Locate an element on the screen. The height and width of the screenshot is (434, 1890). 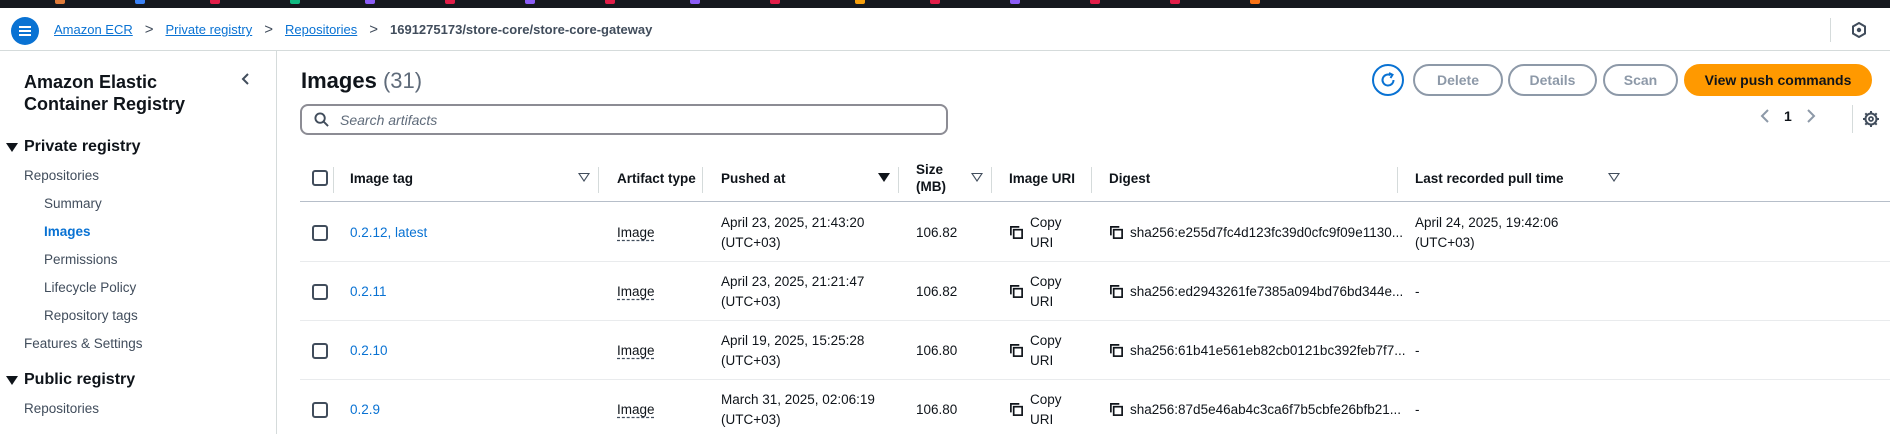
search-icon is located at coordinates (321, 119).